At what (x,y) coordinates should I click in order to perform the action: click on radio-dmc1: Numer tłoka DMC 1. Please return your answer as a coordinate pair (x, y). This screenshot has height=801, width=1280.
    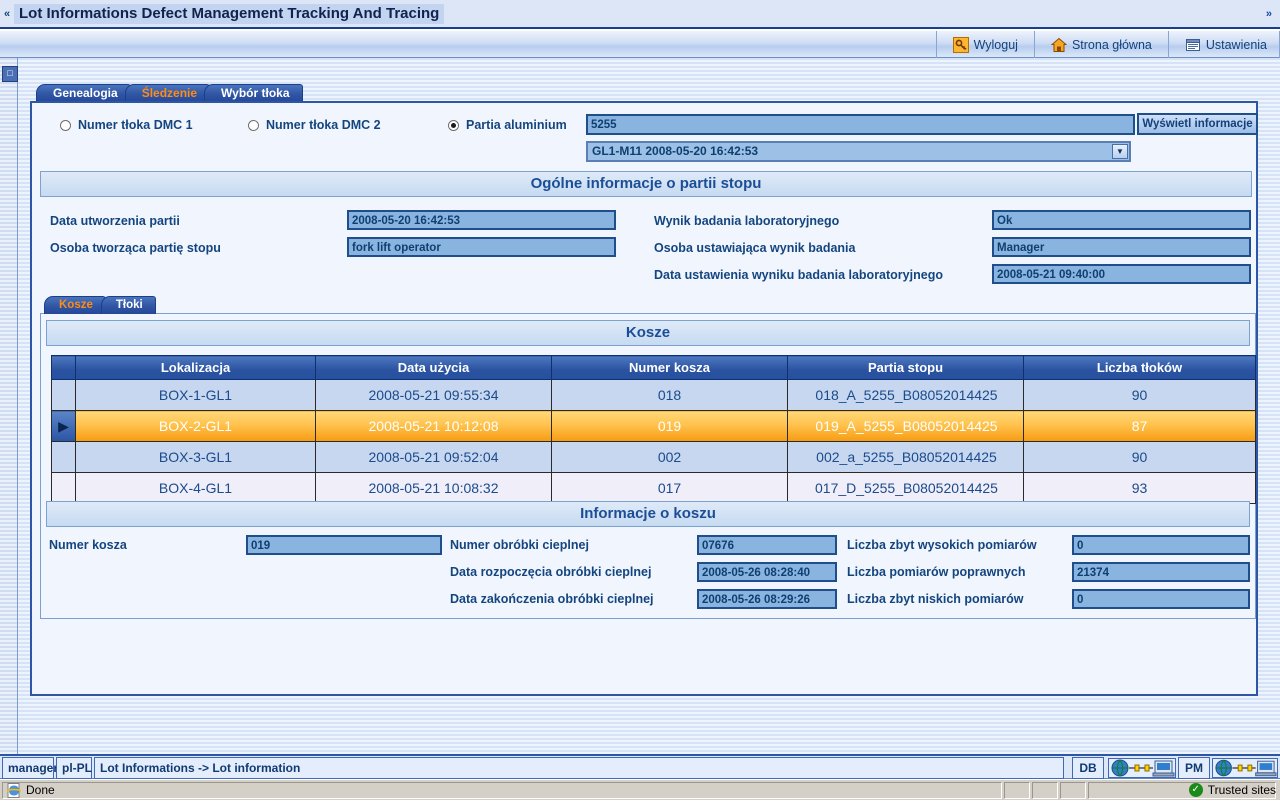
    Looking at the image, I should click on (126, 125).